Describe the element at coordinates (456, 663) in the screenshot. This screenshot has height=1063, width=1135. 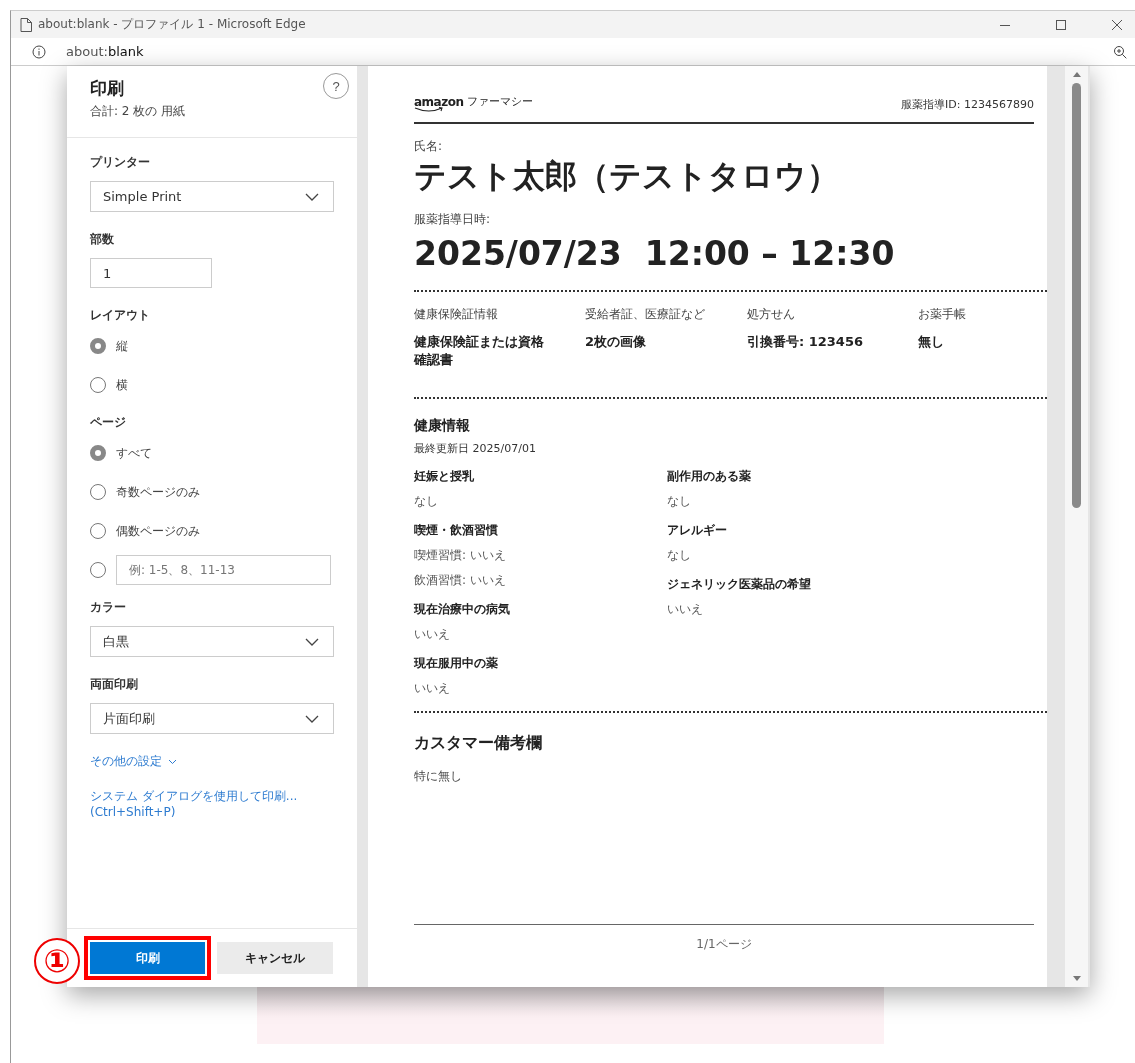
I see `health-heading: 現在服用中の薬` at that location.